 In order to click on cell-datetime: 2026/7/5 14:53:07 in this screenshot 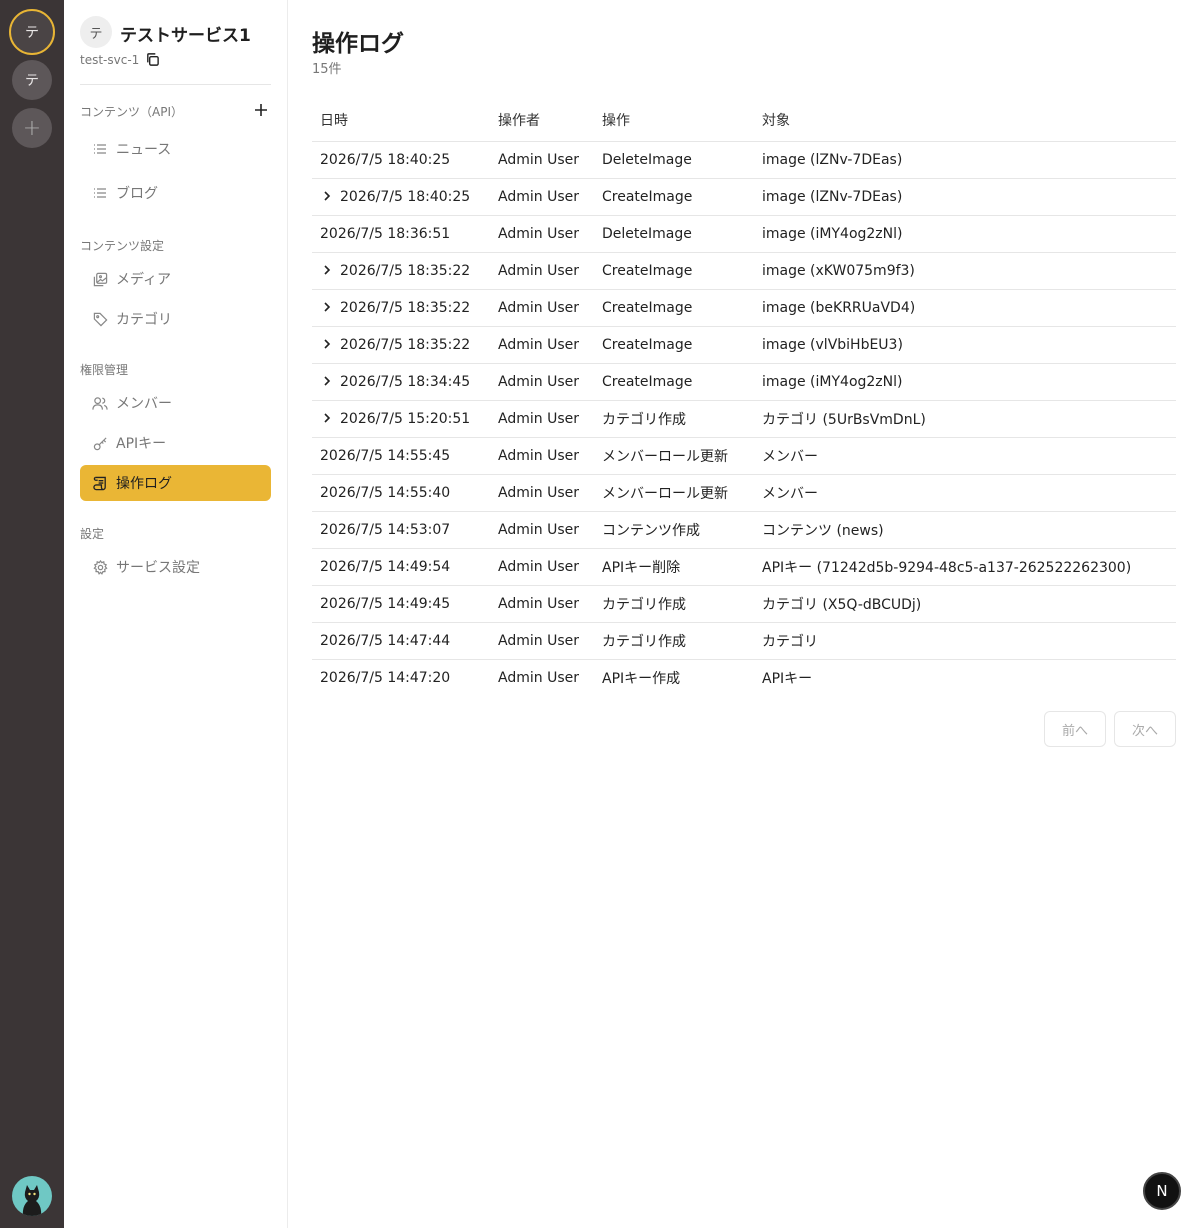, I will do `click(401, 530)`.